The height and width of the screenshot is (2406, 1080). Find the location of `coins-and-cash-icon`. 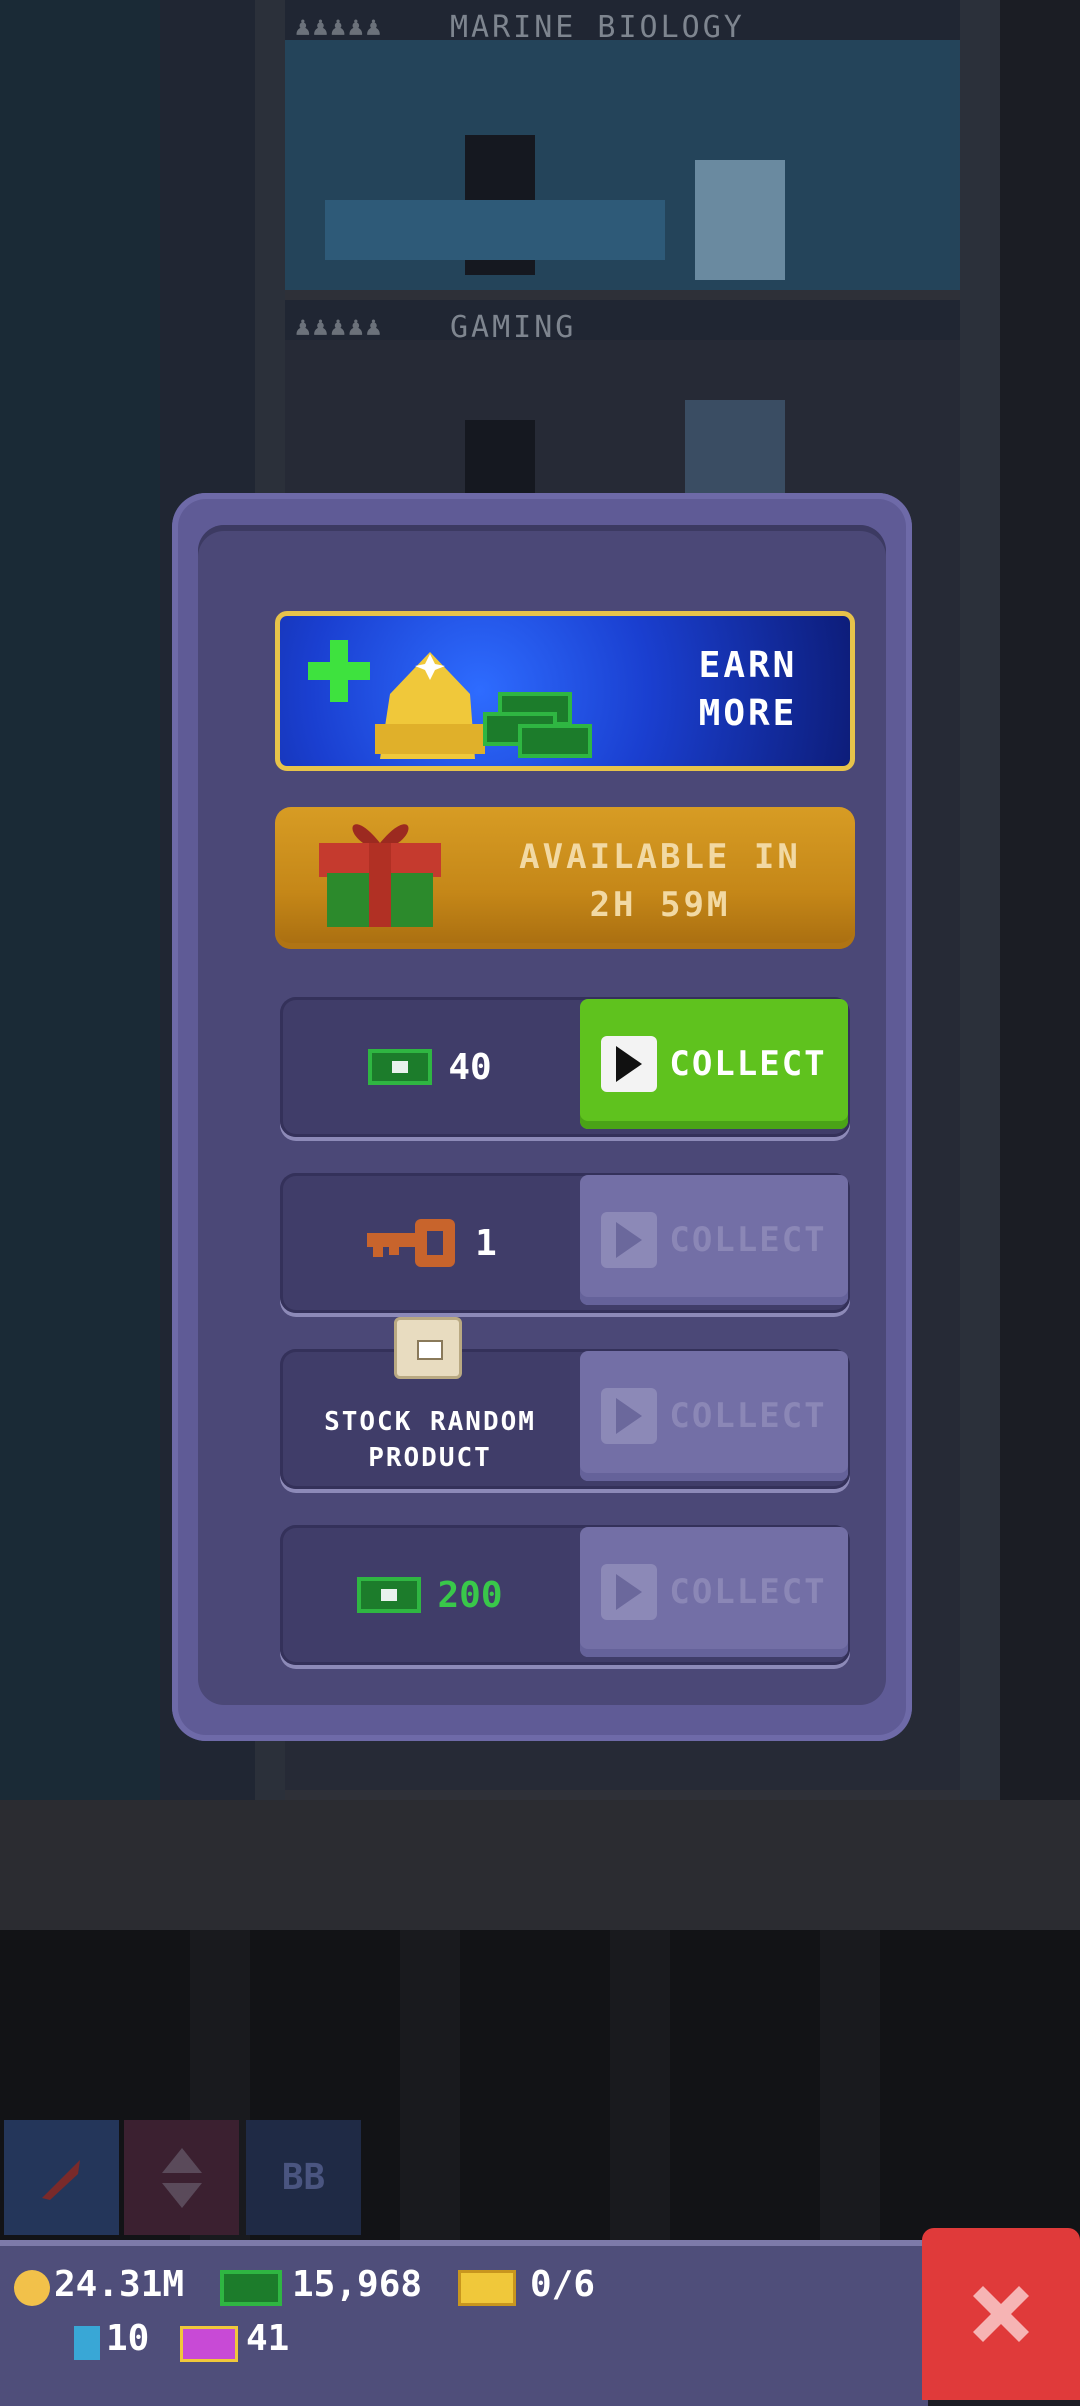

coins-and-cash-icon is located at coordinates (450, 699).